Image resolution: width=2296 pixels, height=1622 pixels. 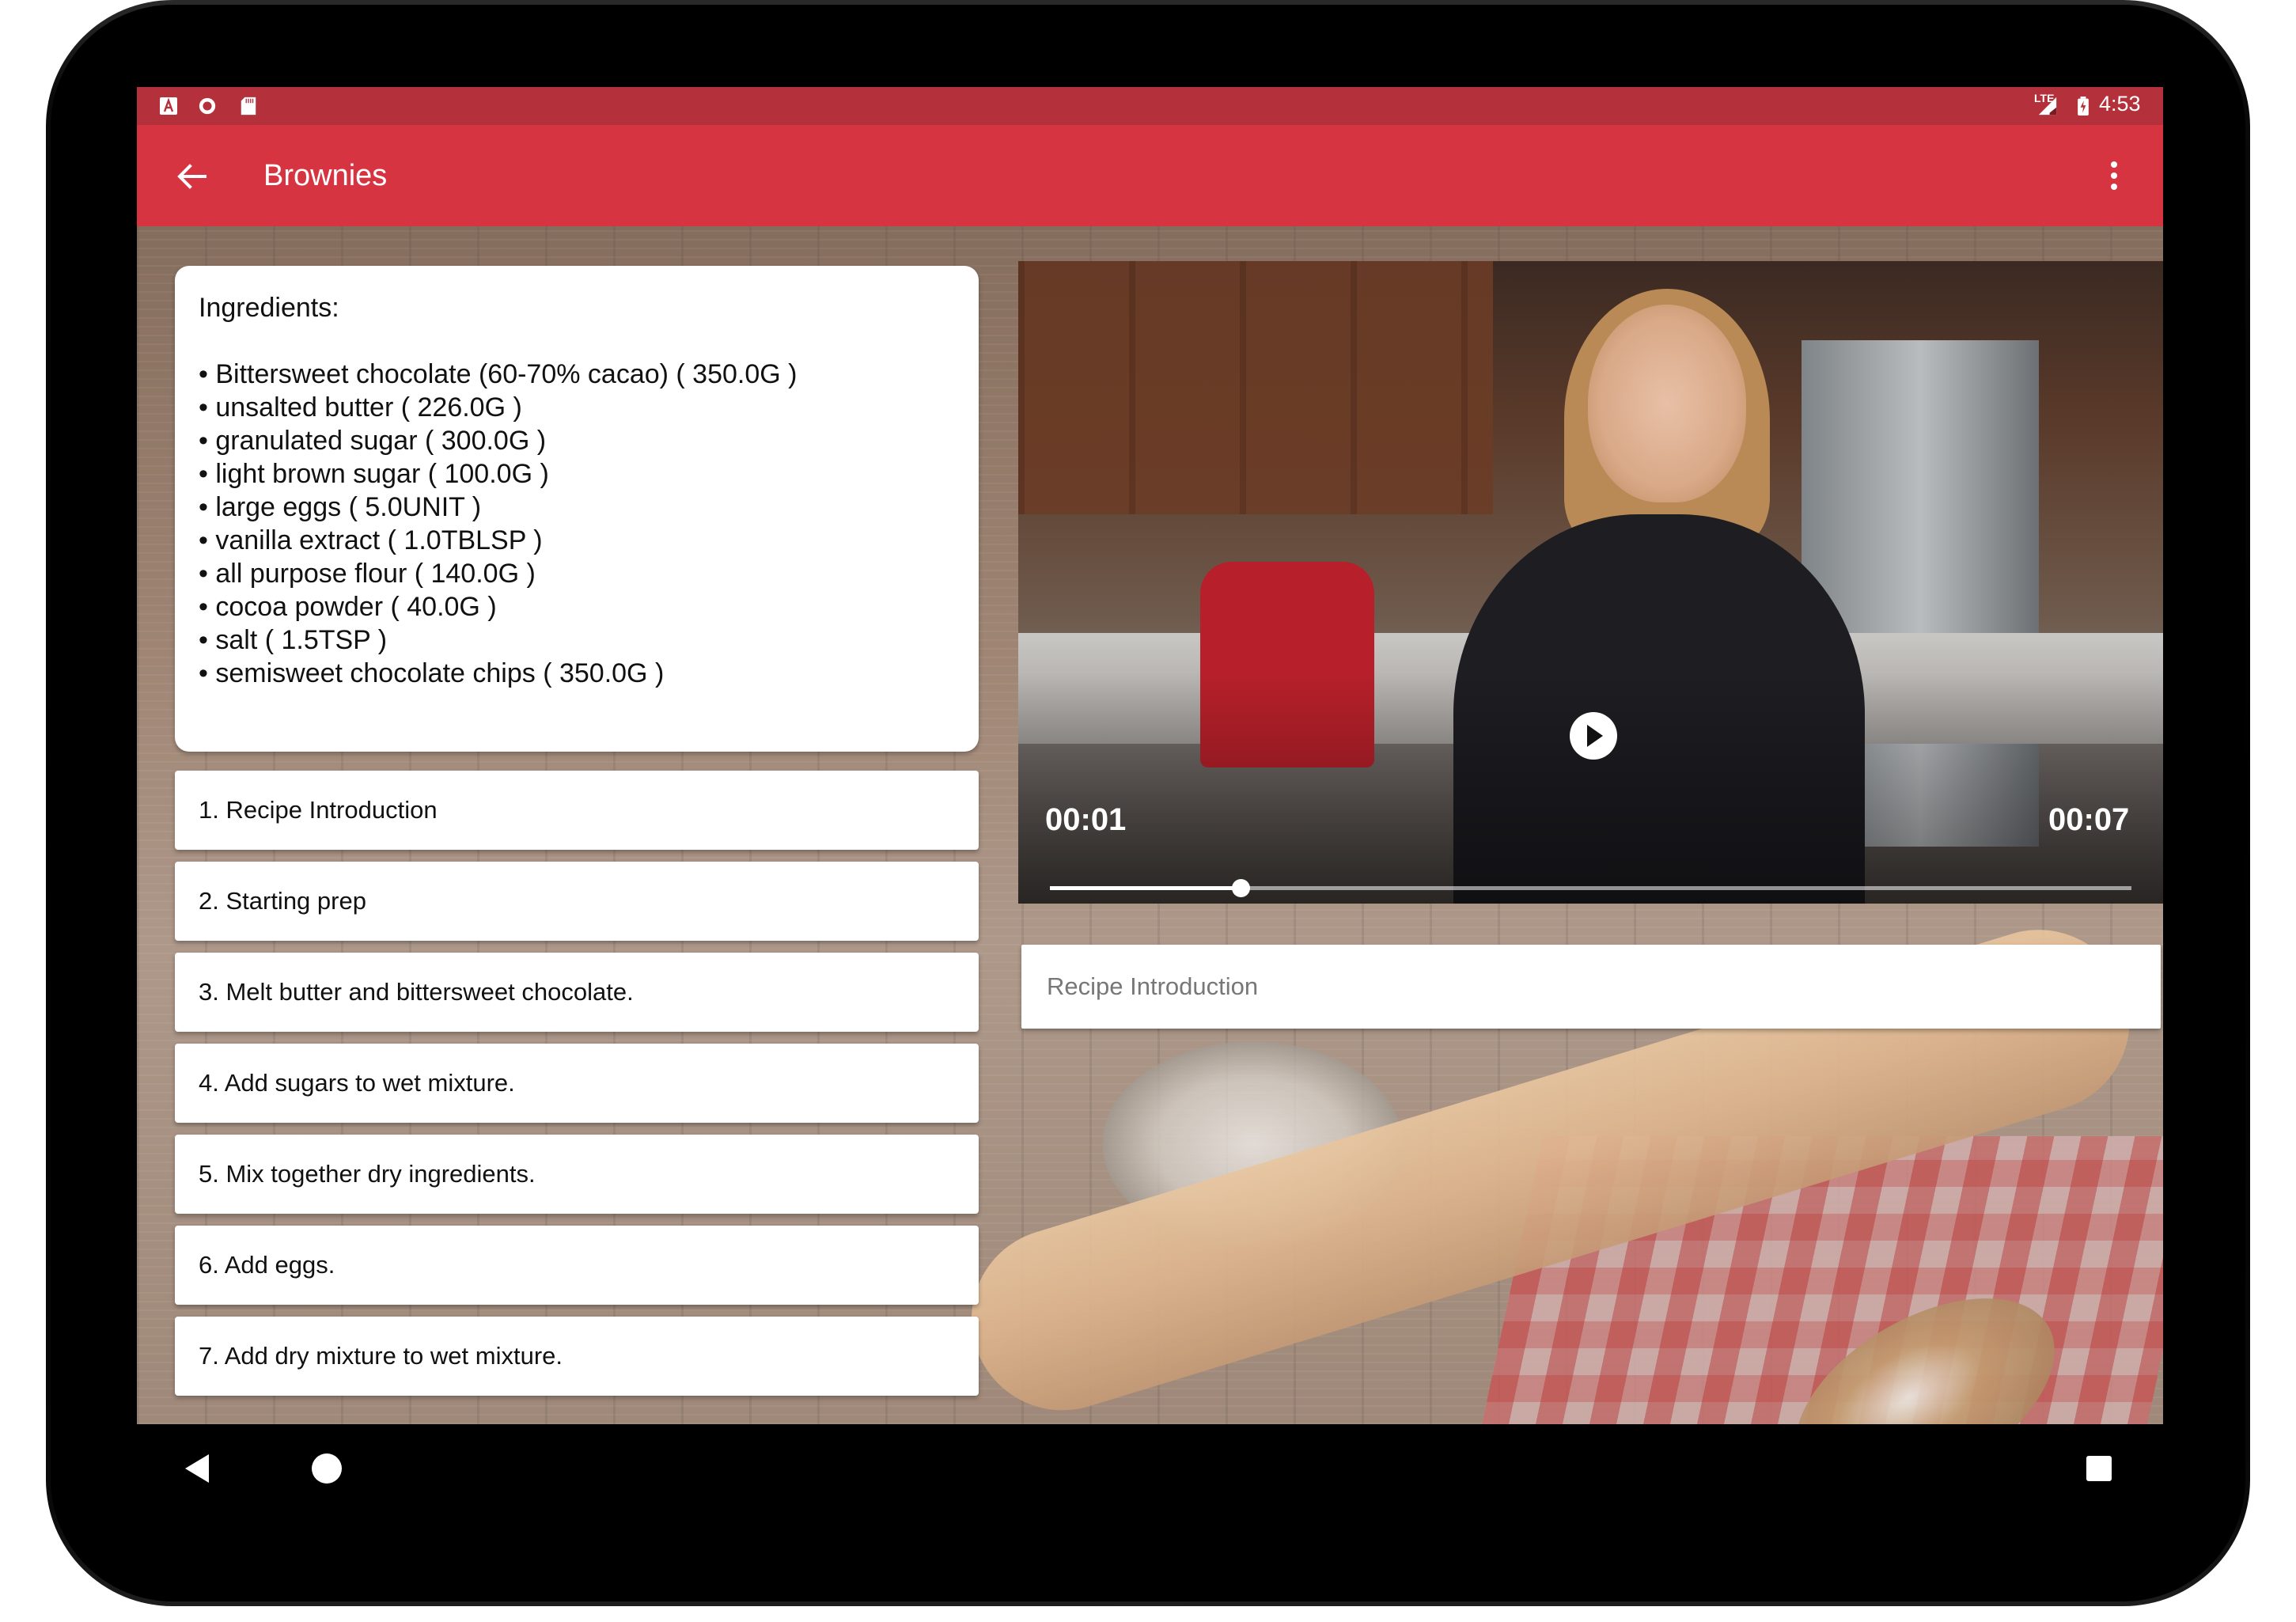 I want to click on more-vert-icon, so click(x=2114, y=176).